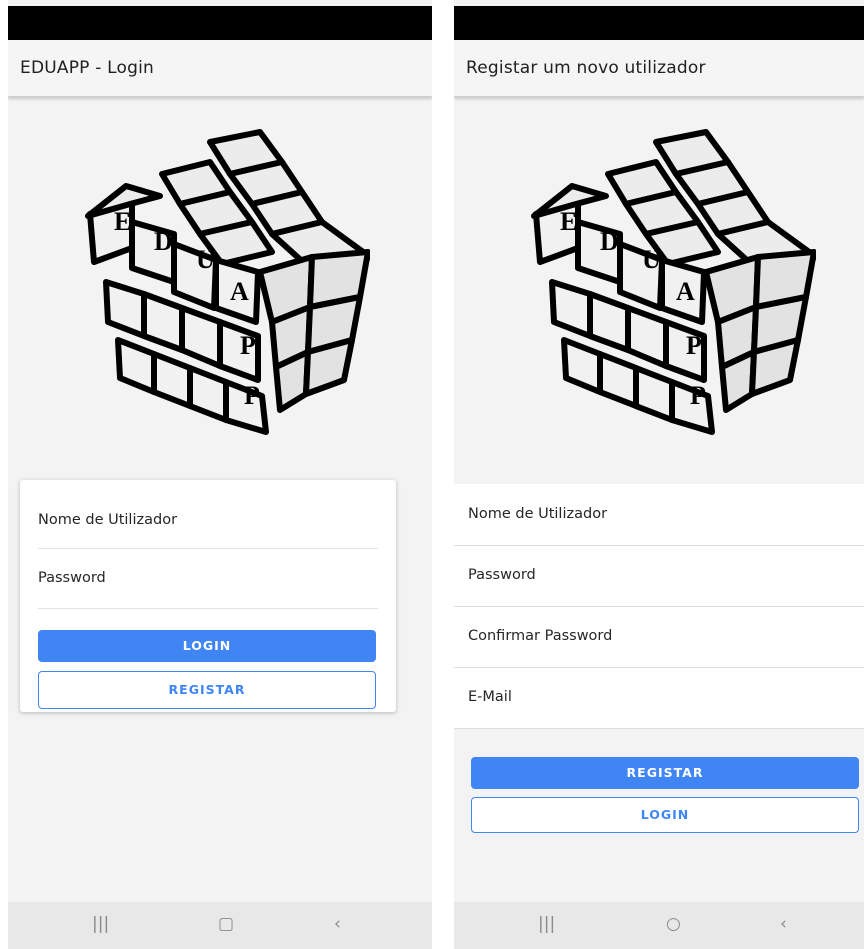  Describe the element at coordinates (490, 697) in the screenshot. I see `email-field: E-Mail` at that location.